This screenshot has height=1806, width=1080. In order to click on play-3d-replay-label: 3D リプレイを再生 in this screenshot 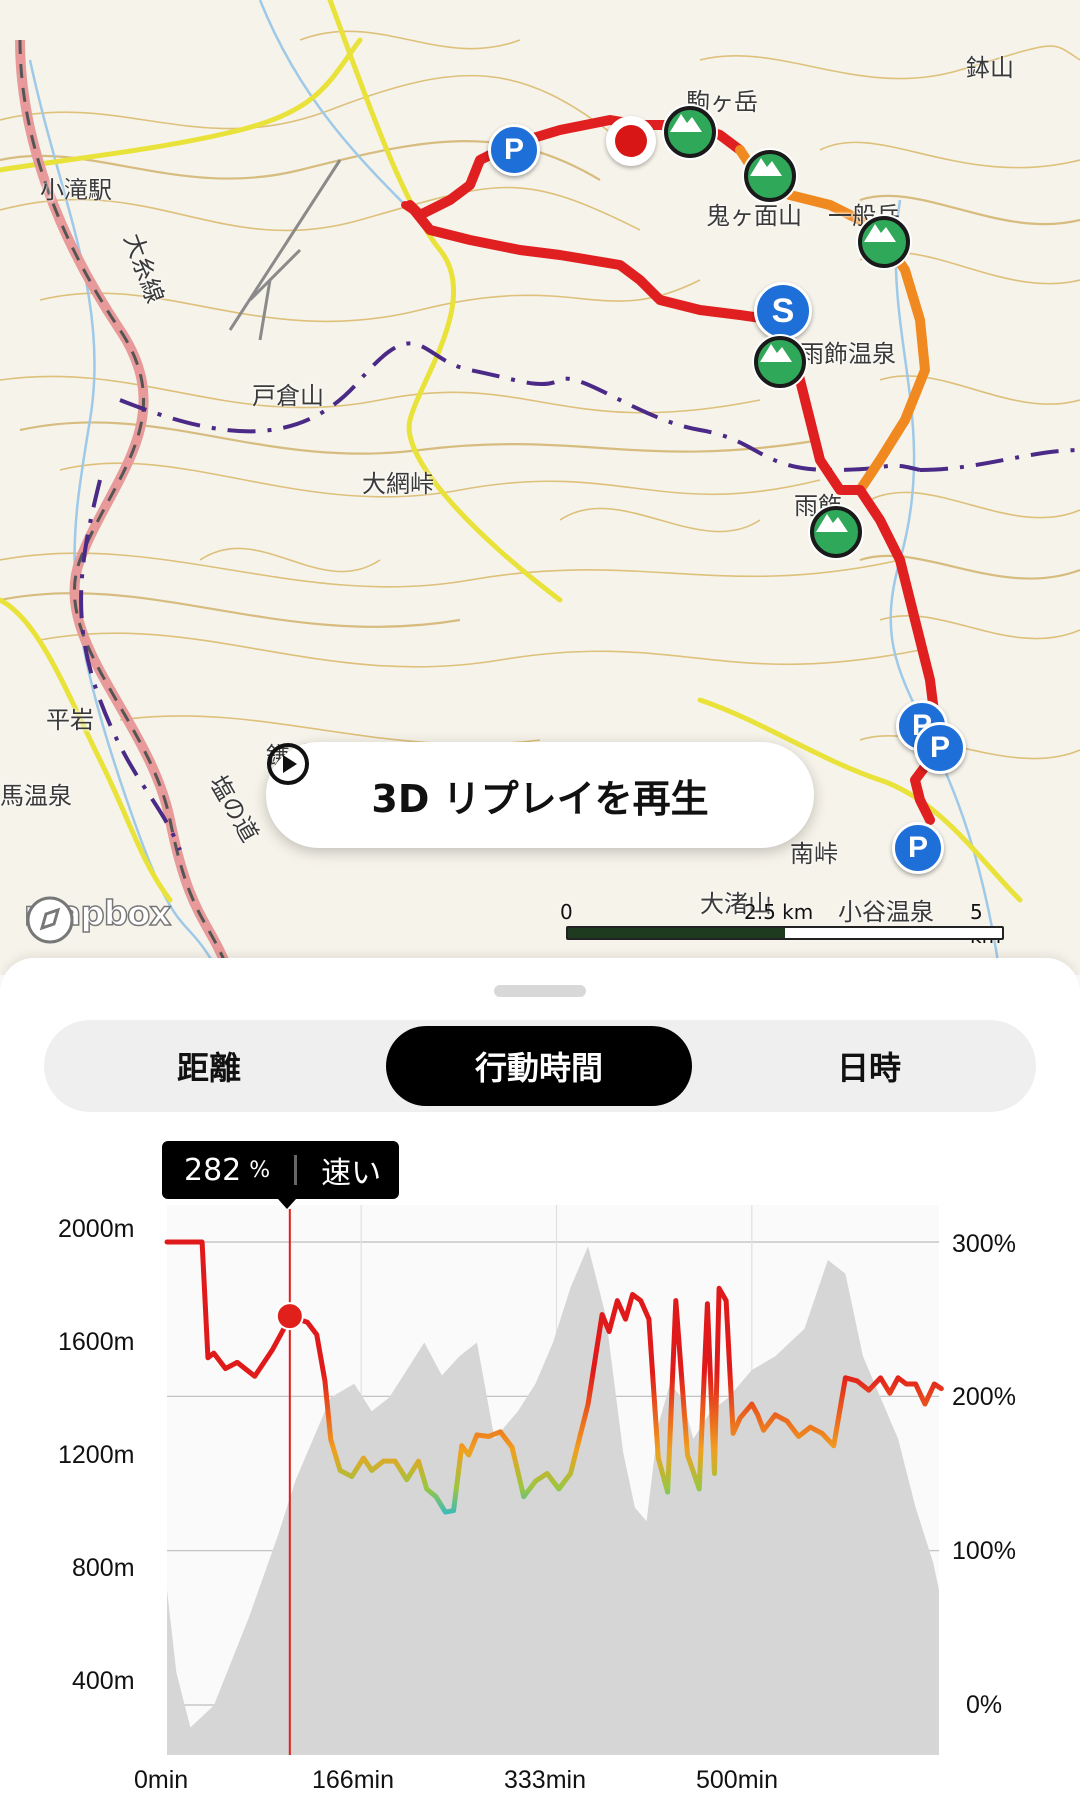, I will do `click(540, 798)`.